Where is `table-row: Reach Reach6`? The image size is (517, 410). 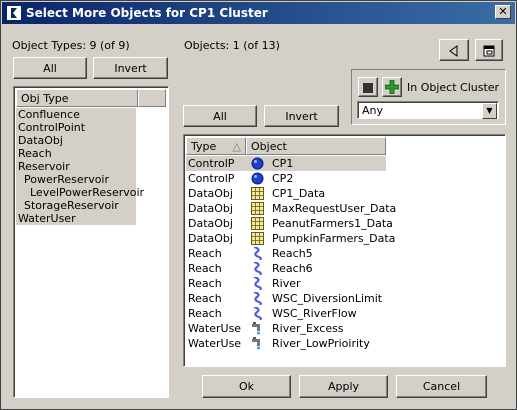
table-row: Reach Reach6 is located at coordinates (286, 268).